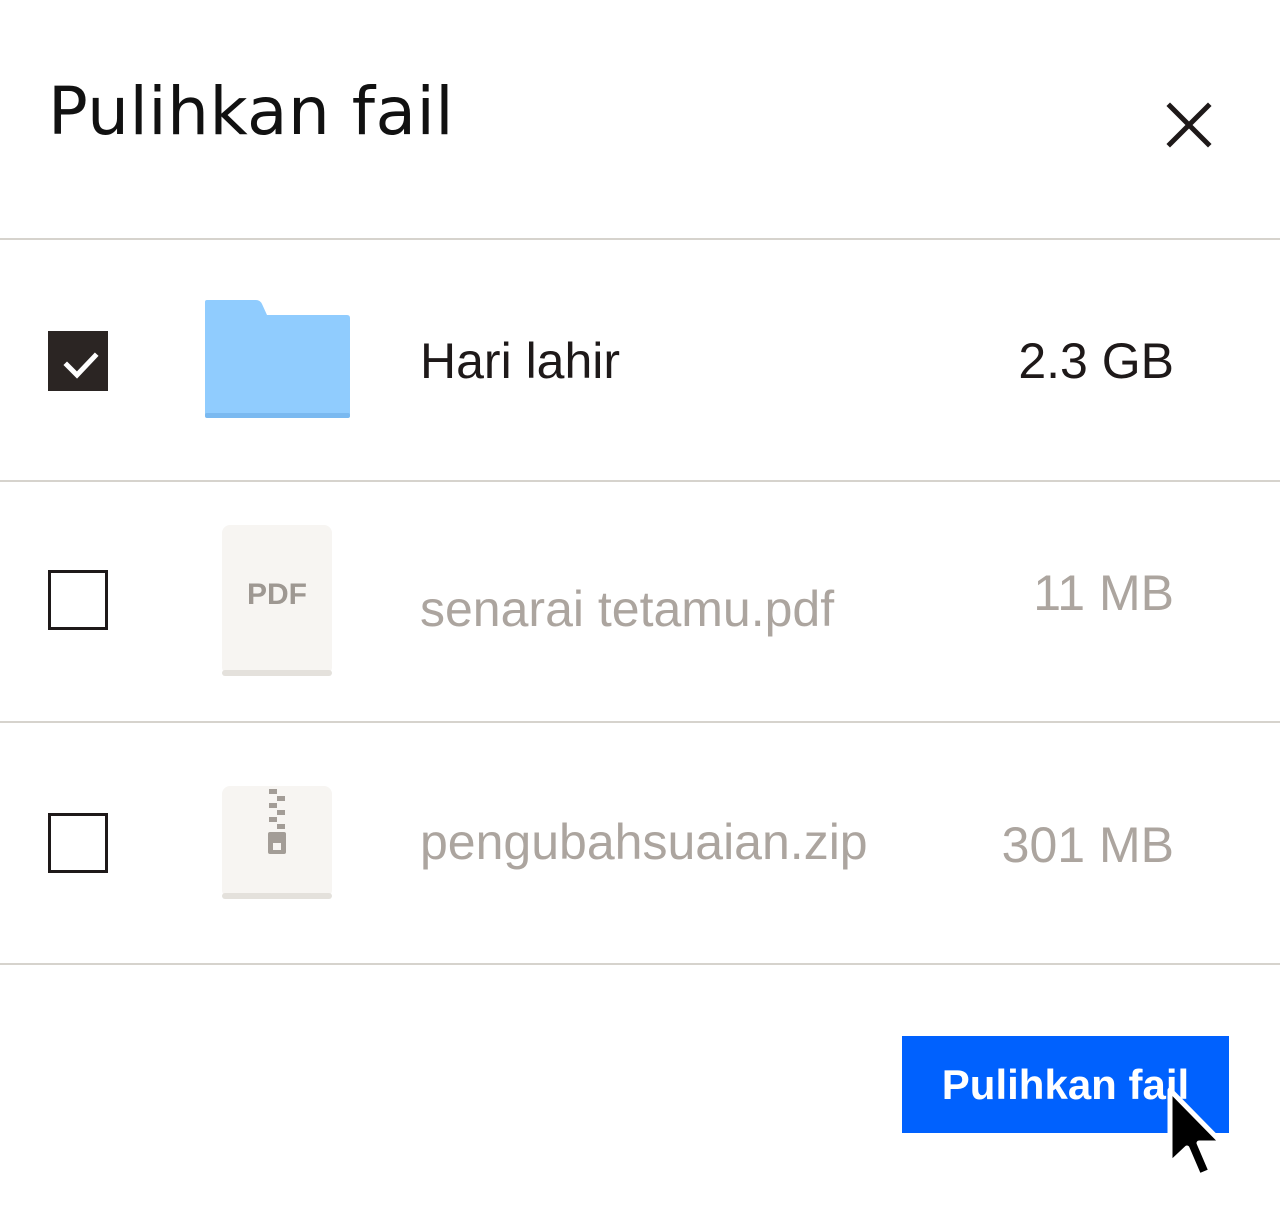 The image size is (1280, 1207). I want to click on close-button, so click(1189, 125).